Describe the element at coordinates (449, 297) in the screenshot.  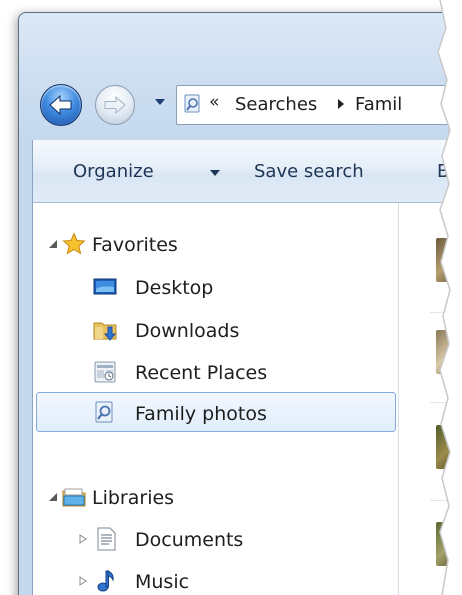
I see `torn-edge-effect` at that location.